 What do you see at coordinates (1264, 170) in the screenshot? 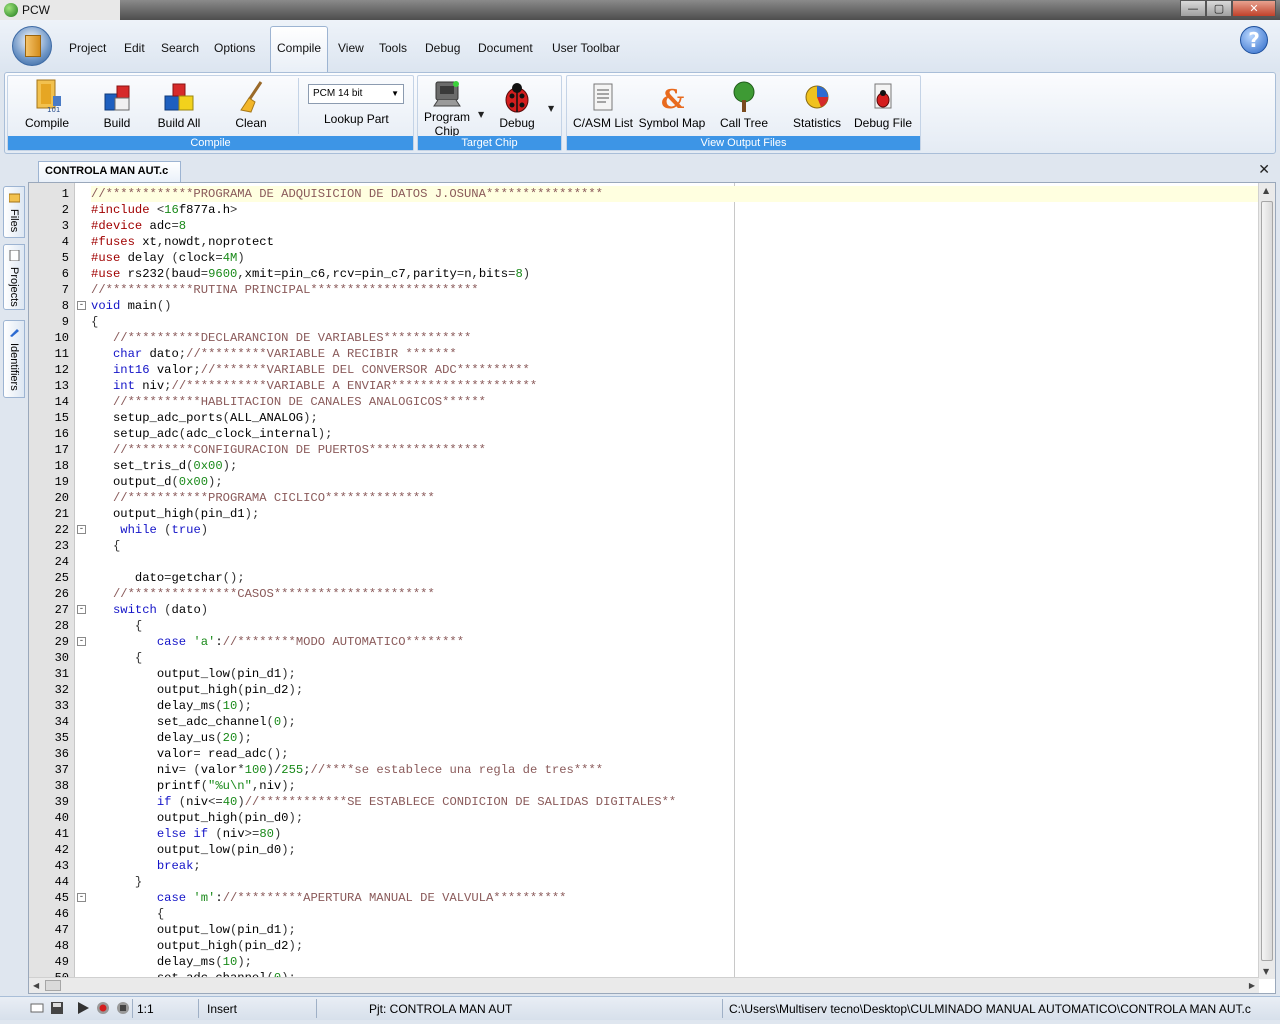
I see `close-tab-icon: ✕` at bounding box center [1264, 170].